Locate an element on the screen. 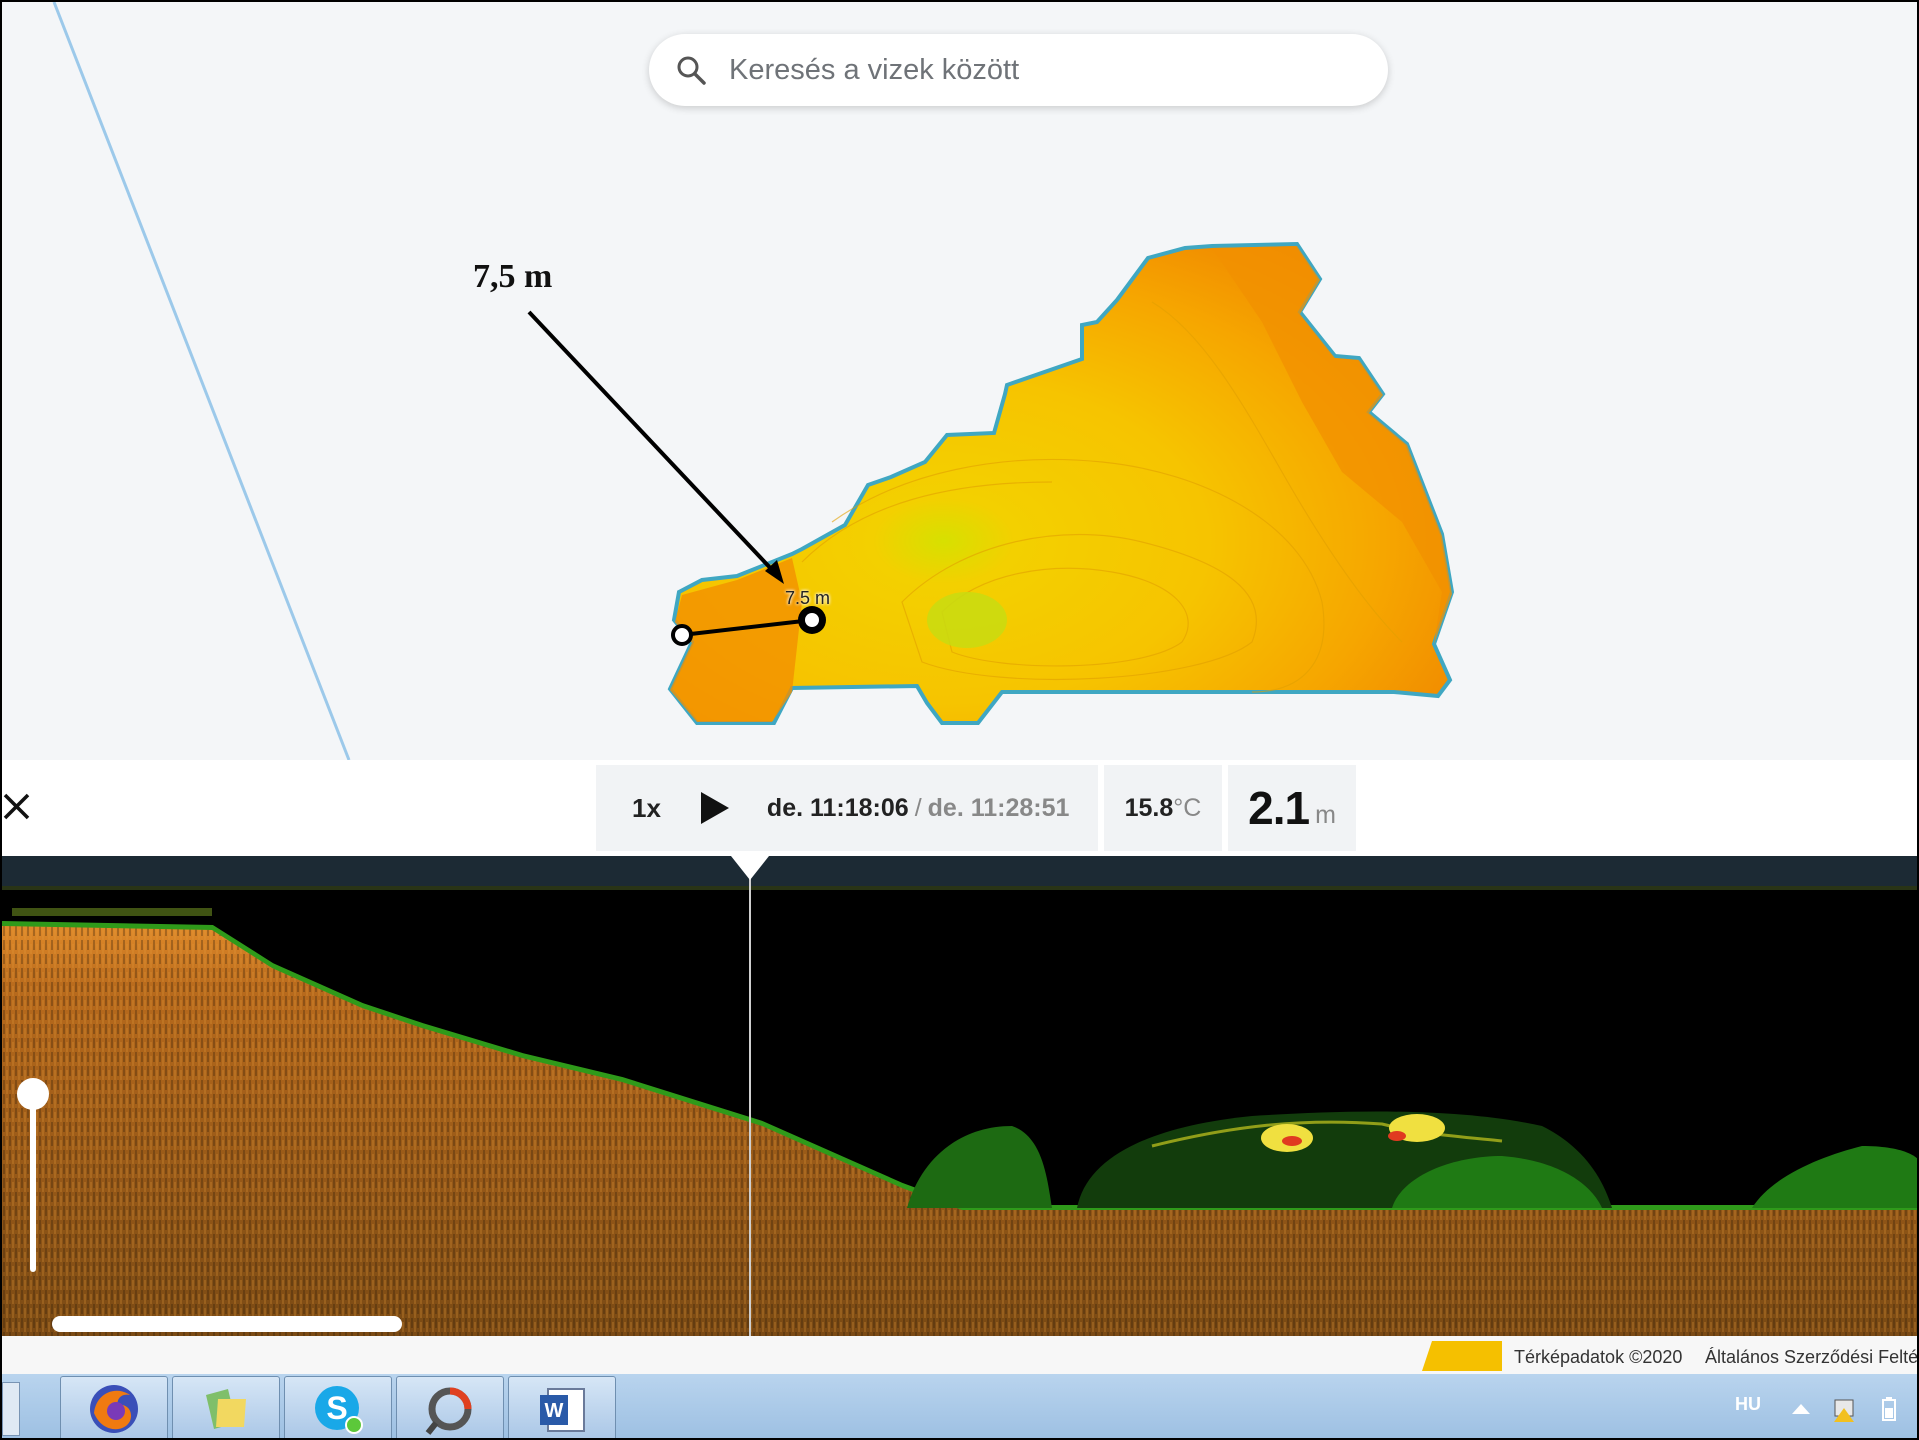 The height and width of the screenshot is (1440, 1919). search-placeholder: Keresés a vizek között is located at coordinates (874, 70).